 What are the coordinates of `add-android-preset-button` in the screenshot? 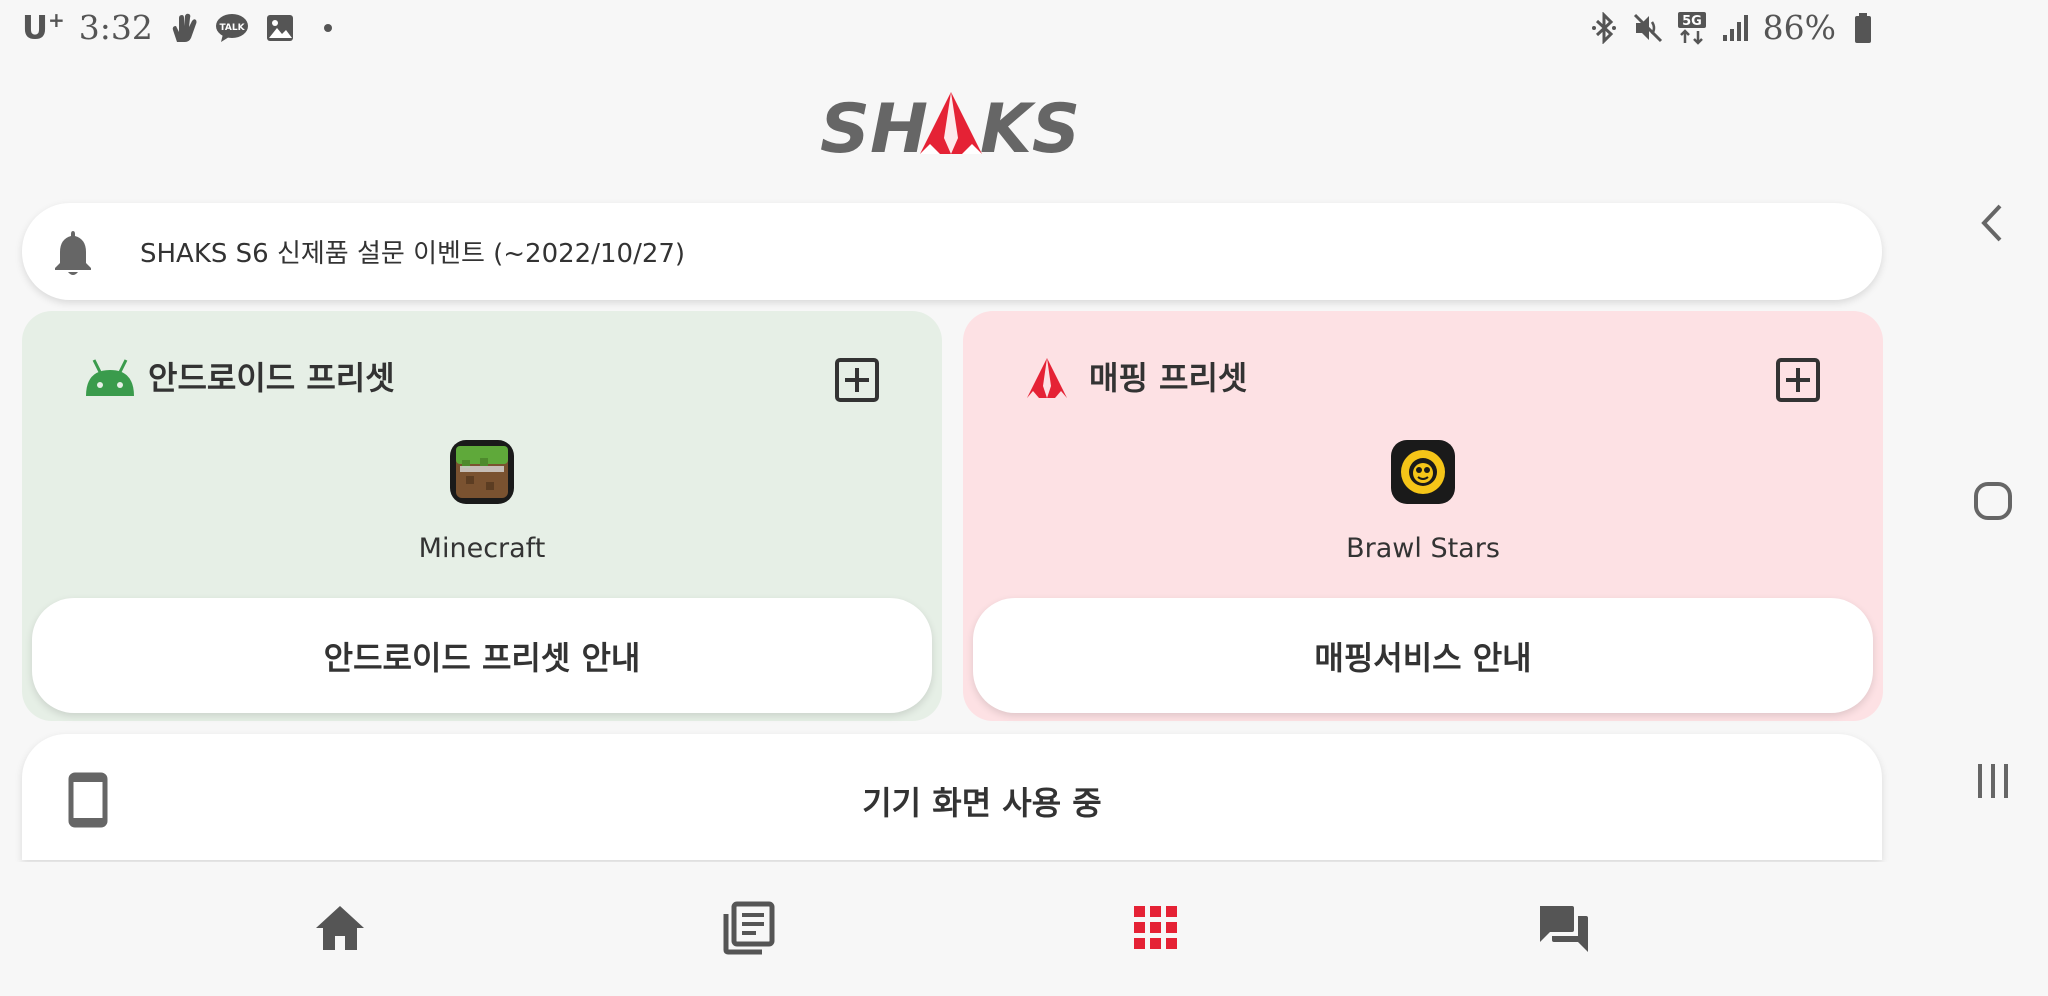 It's located at (857, 380).